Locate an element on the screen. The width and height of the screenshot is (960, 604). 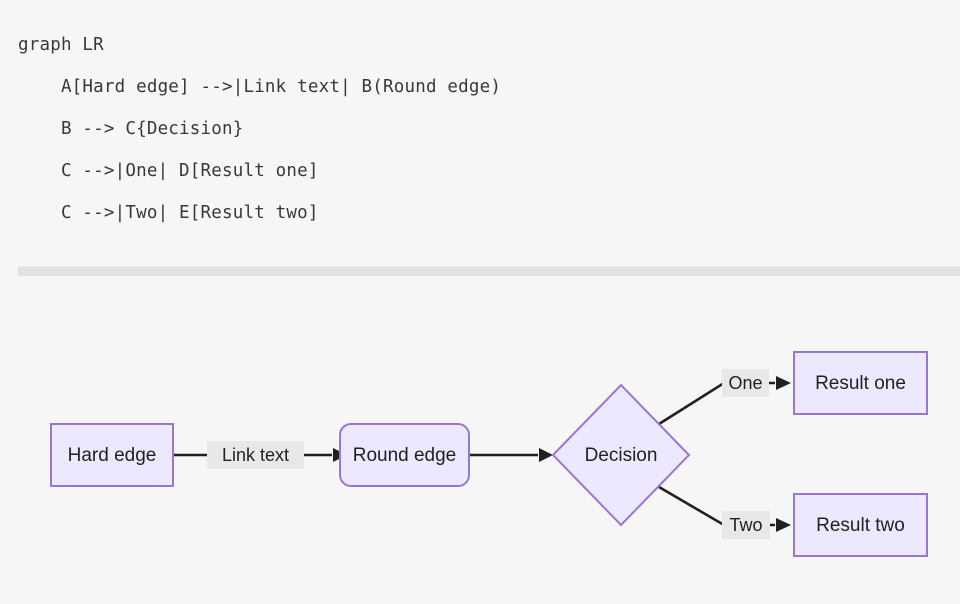
node-hard-edge: Hard edge is located at coordinates (112, 455).